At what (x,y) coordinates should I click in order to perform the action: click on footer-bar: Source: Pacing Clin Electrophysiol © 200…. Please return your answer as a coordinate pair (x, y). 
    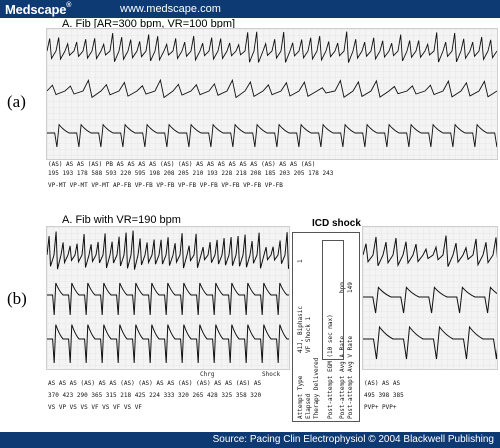
    Looking at the image, I should click on (250, 440).